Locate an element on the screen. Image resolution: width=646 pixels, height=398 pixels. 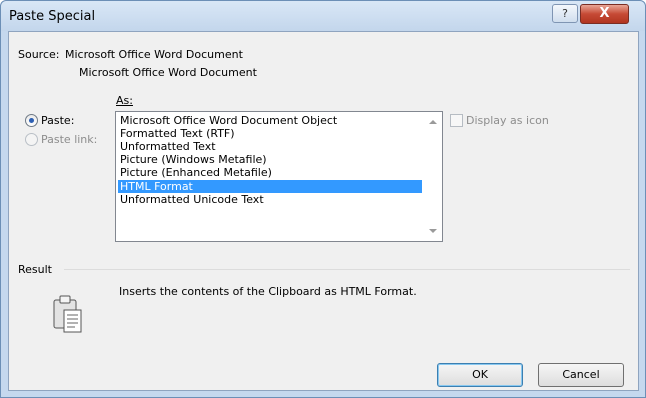
clipboard-icon is located at coordinates (67, 314).